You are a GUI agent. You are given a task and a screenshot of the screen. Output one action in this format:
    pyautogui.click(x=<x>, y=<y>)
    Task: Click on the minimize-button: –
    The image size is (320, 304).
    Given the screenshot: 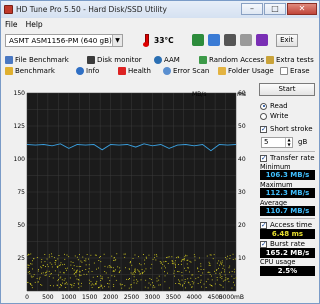 What is the action you would take?
    pyautogui.click(x=252, y=9)
    